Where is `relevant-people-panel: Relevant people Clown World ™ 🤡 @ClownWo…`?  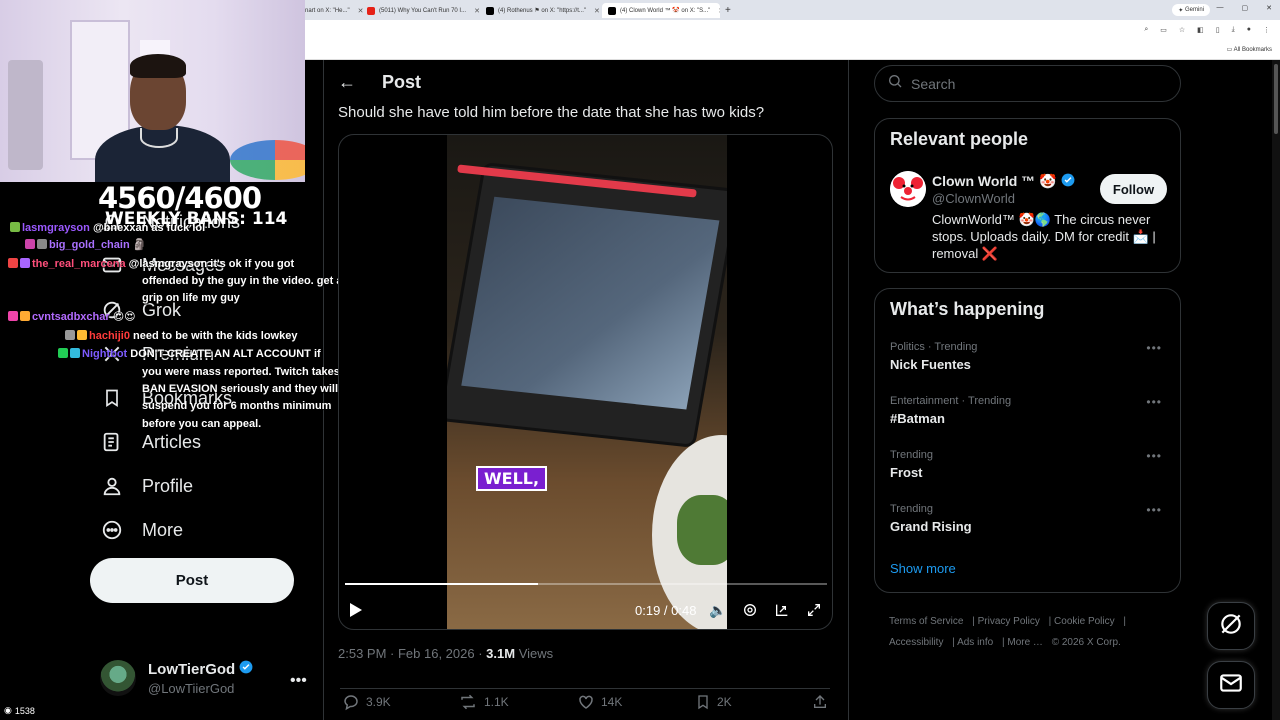 relevant-people-panel: Relevant people Clown World ™ 🤡 @ClownWo… is located at coordinates (1027, 195).